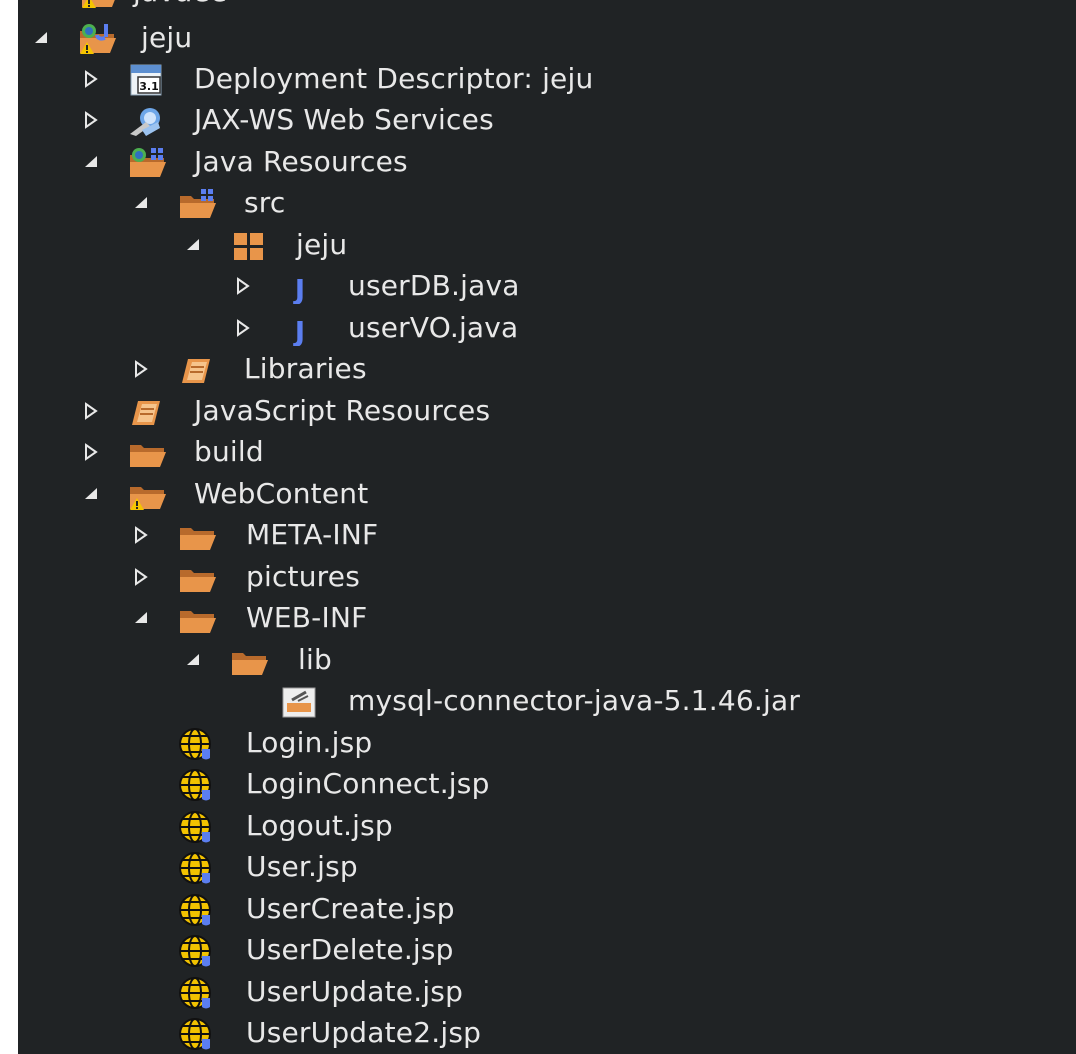 This screenshot has height=1054, width=1076. What do you see at coordinates (315, 659) in the screenshot?
I see `tree-item-label: lib` at bounding box center [315, 659].